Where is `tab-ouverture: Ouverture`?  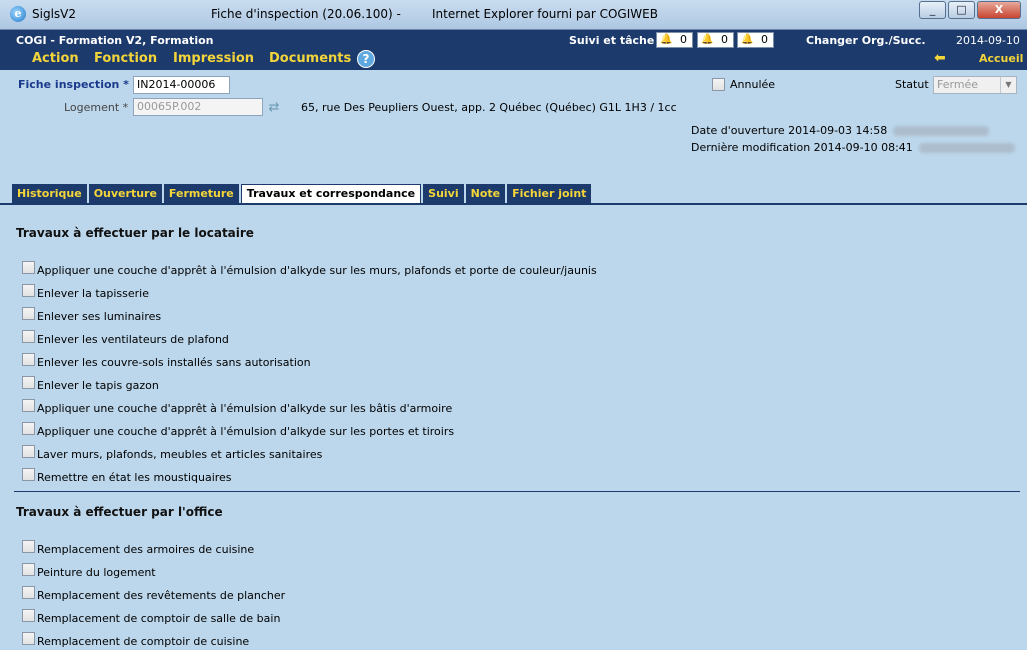
tab-ouverture: Ouverture is located at coordinates (125, 193).